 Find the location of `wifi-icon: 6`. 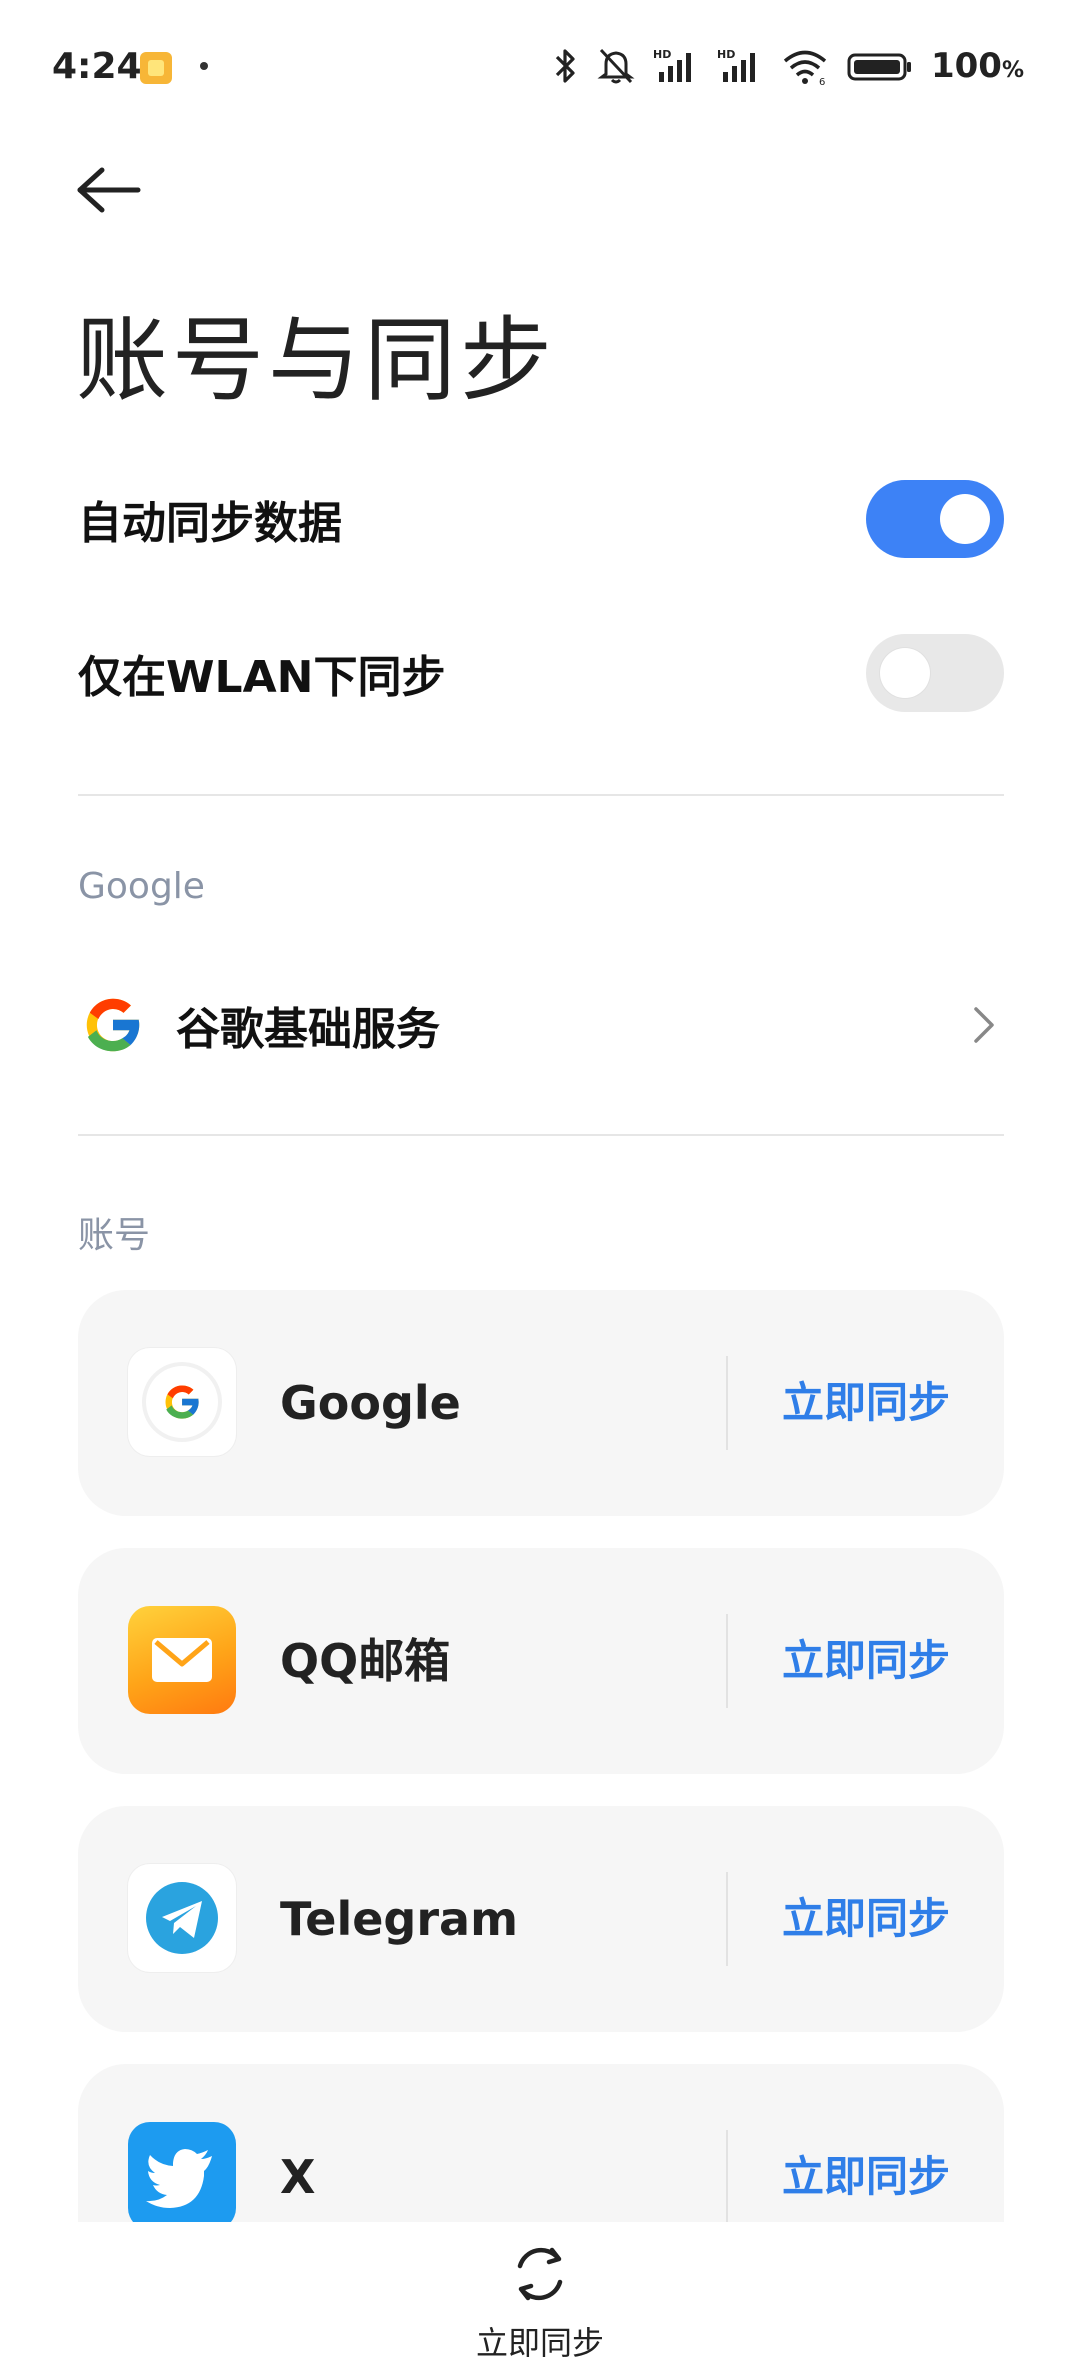

wifi-icon: 6 is located at coordinates (805, 68).